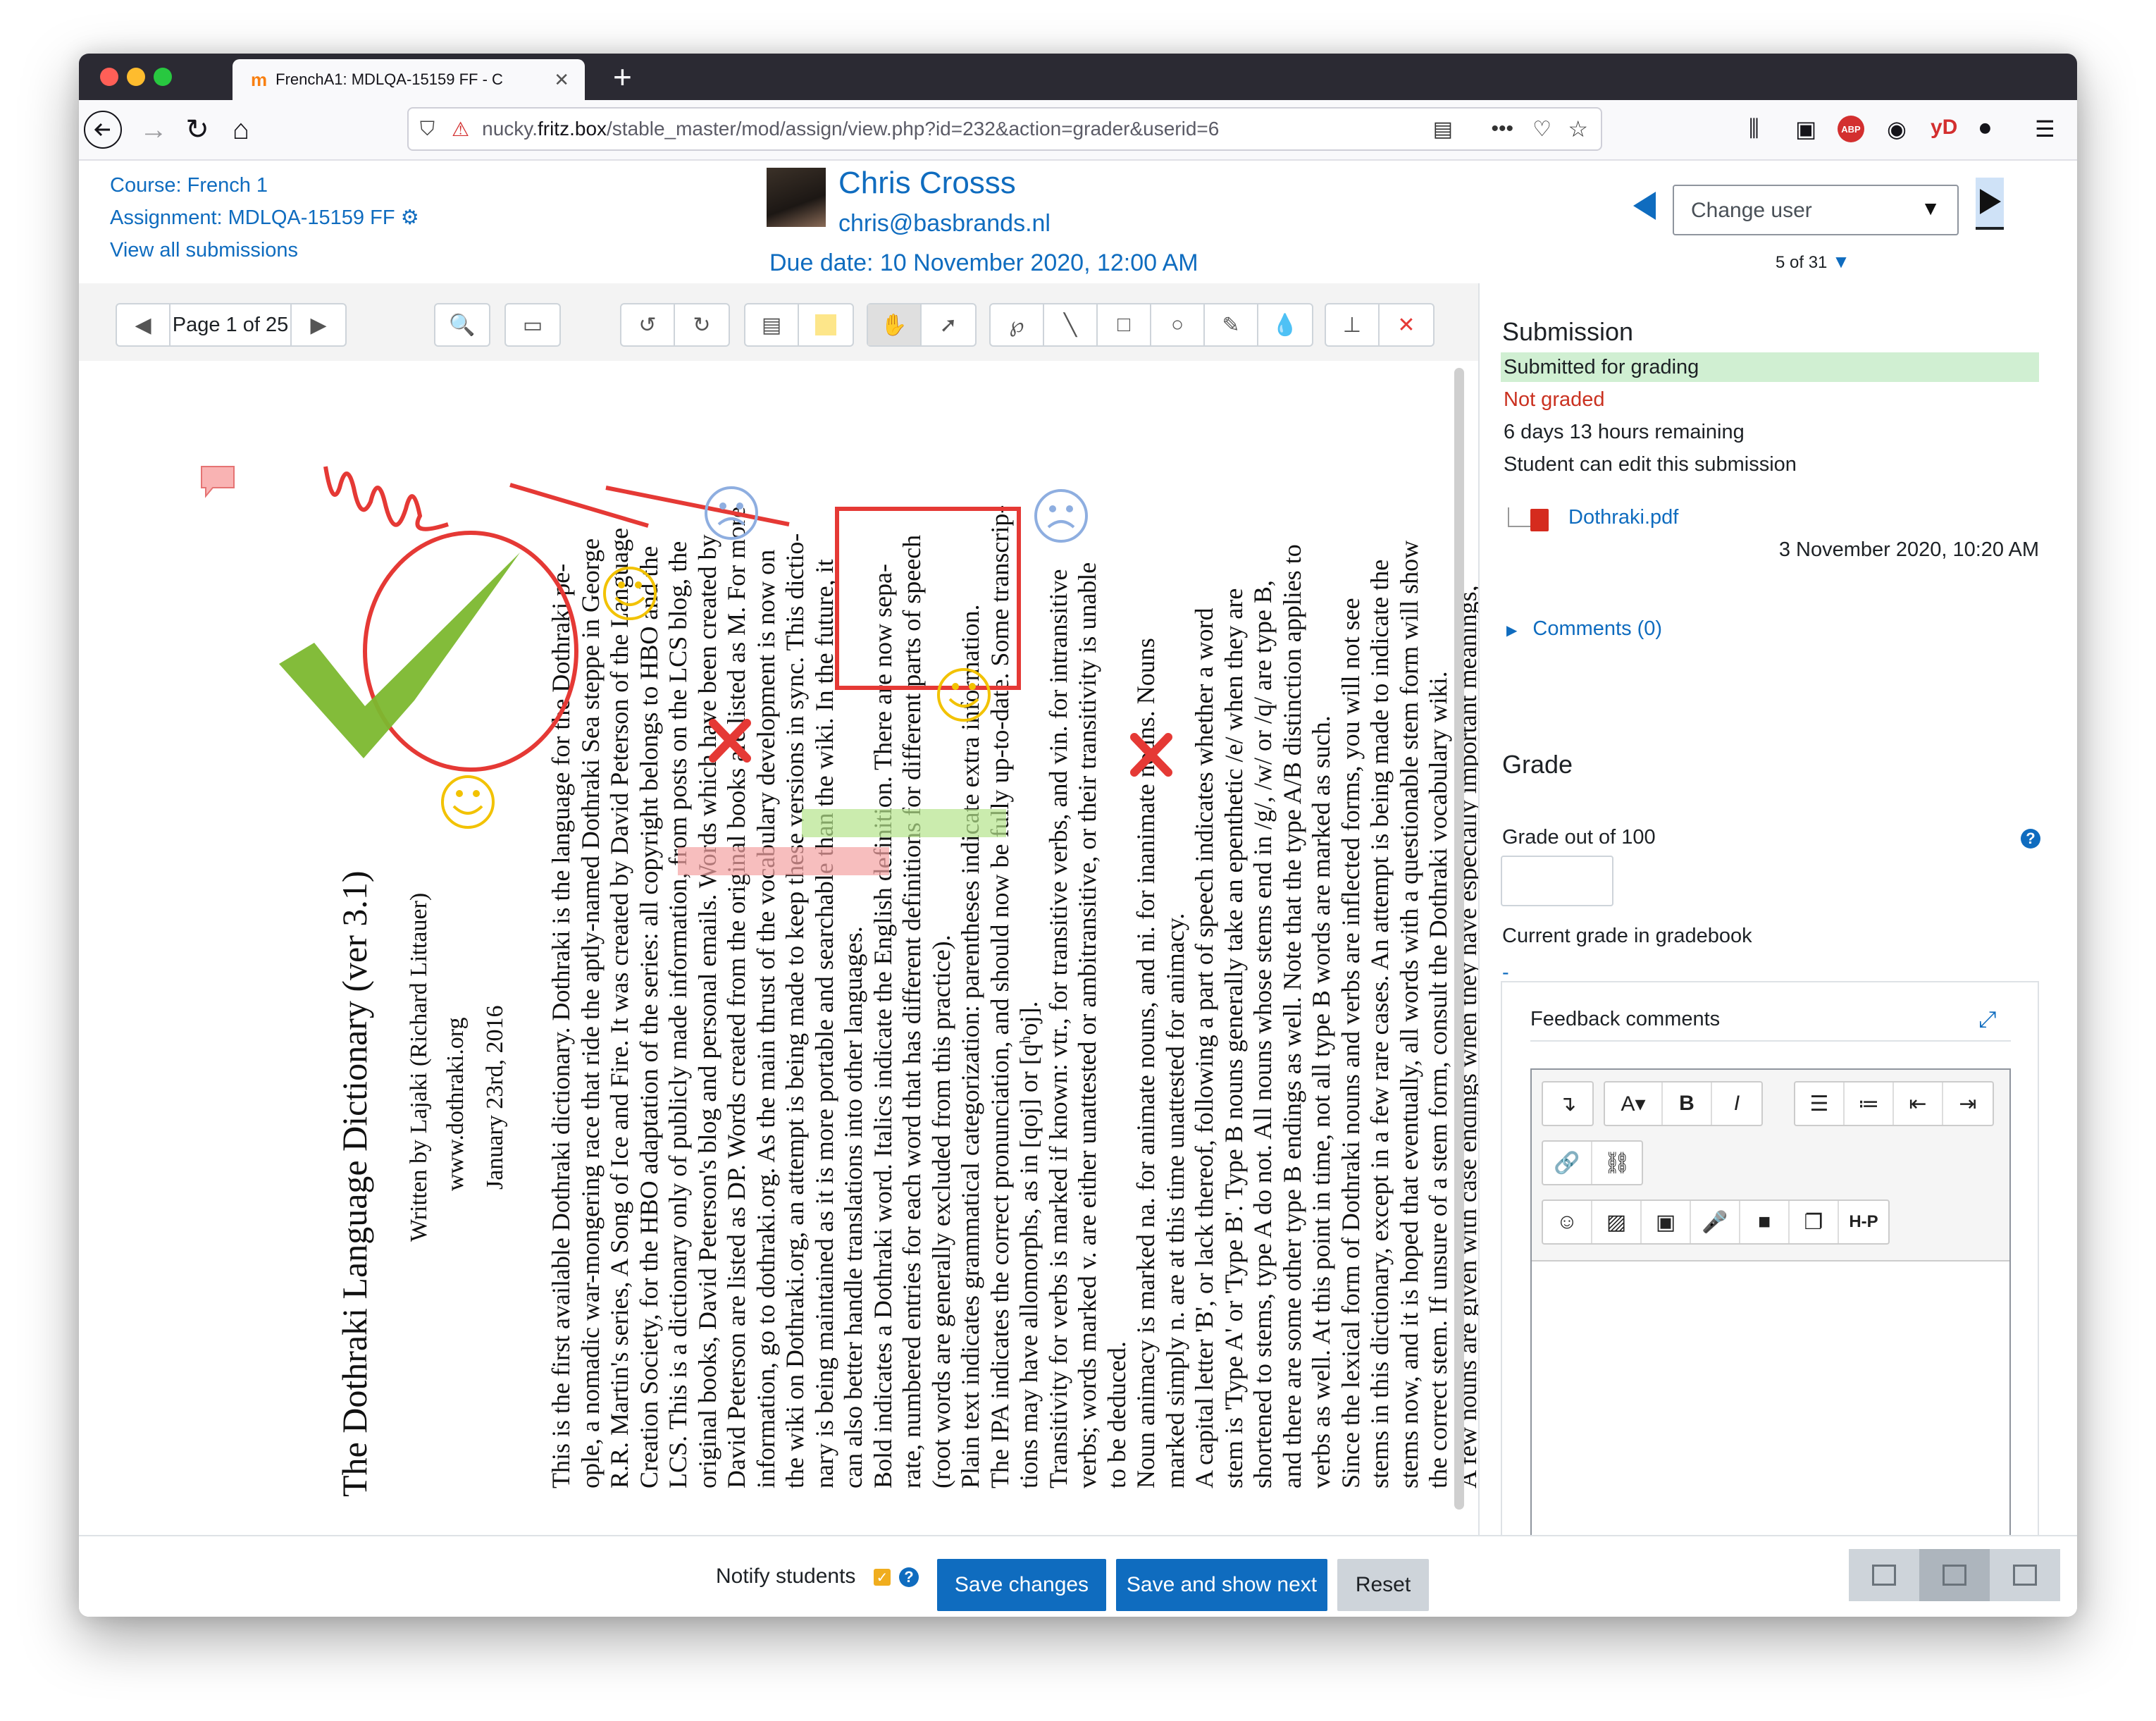 The image size is (2156, 1721). What do you see at coordinates (1869, 1103) in the screenshot?
I see `numbered-list-icon: ≔` at bounding box center [1869, 1103].